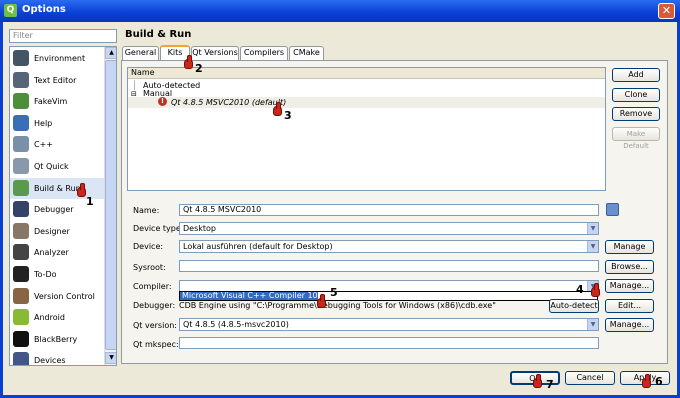  Describe the element at coordinates (57, 101) in the screenshot. I see `sidebar-item: FakeVim` at that location.